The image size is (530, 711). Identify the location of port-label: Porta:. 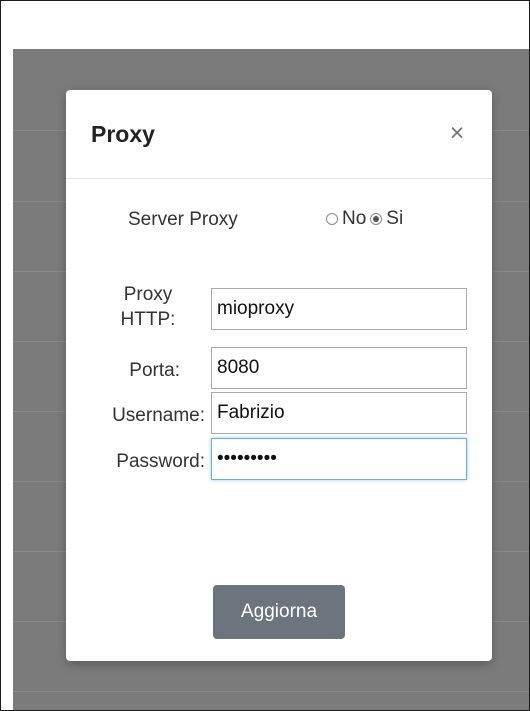
(154, 370).